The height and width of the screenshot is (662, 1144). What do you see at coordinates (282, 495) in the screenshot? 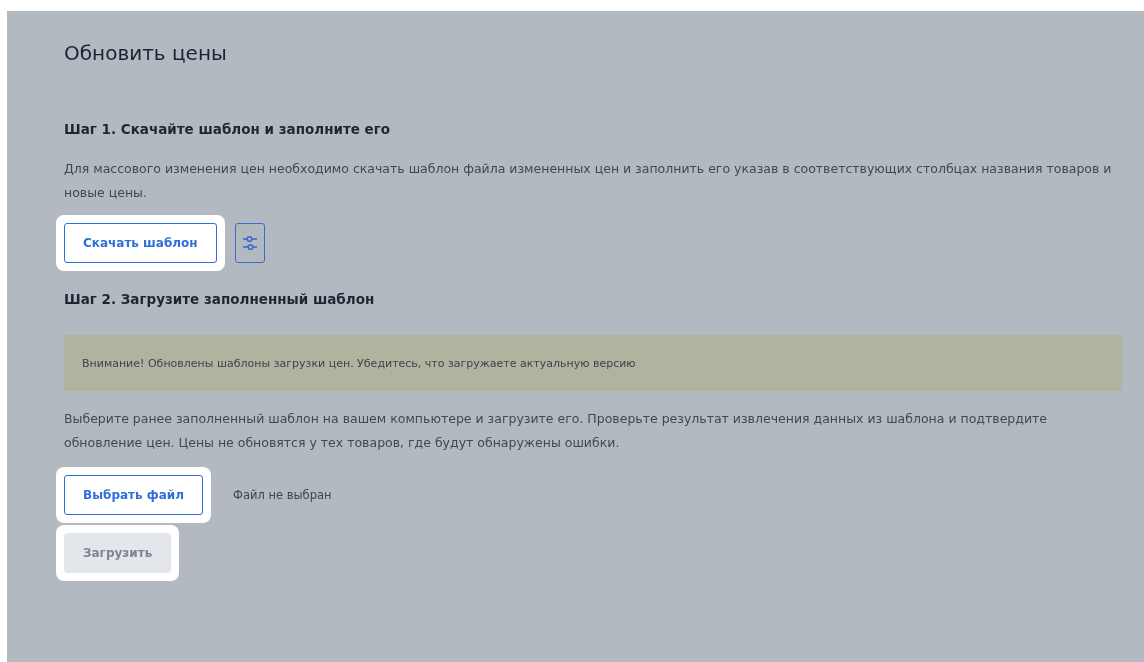
I see `file-status: Файл не выбран` at bounding box center [282, 495].